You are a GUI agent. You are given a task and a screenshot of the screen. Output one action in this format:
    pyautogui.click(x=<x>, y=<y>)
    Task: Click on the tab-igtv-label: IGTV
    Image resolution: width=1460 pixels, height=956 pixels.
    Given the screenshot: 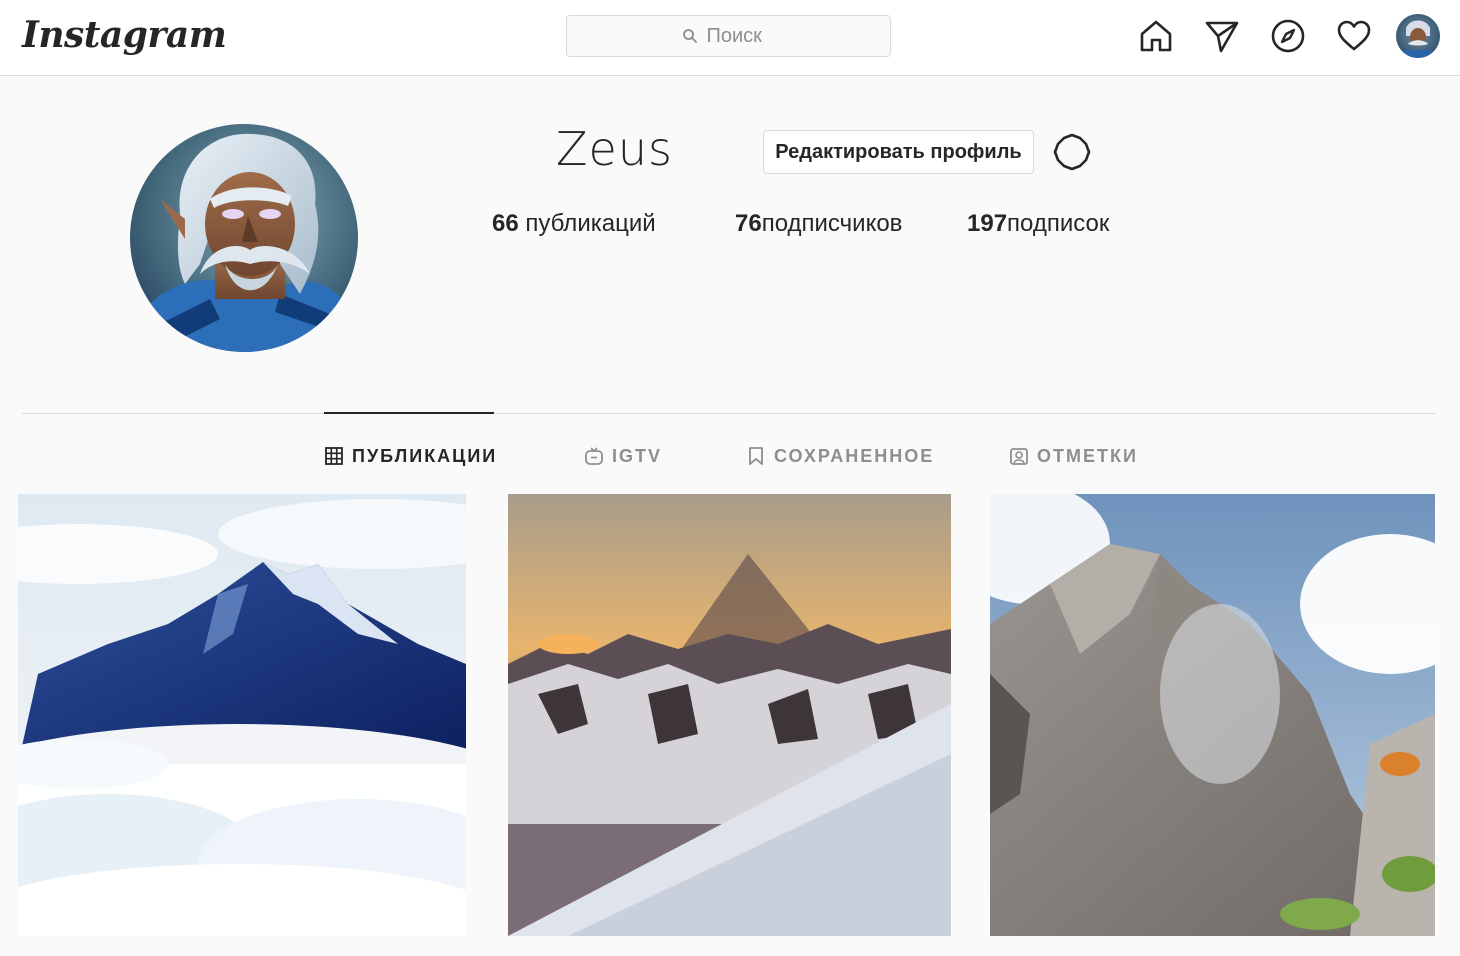 What is the action you would take?
    pyautogui.click(x=637, y=455)
    